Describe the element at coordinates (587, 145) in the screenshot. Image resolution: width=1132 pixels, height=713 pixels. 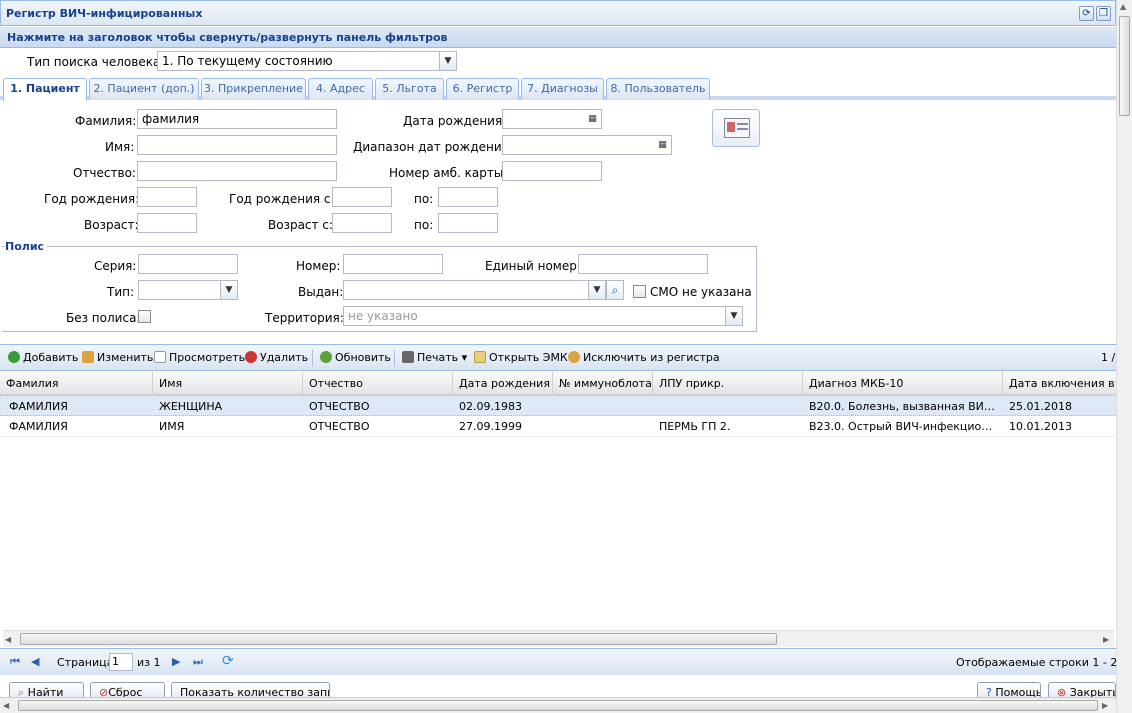
I see `birth-range-input: ▦` at that location.